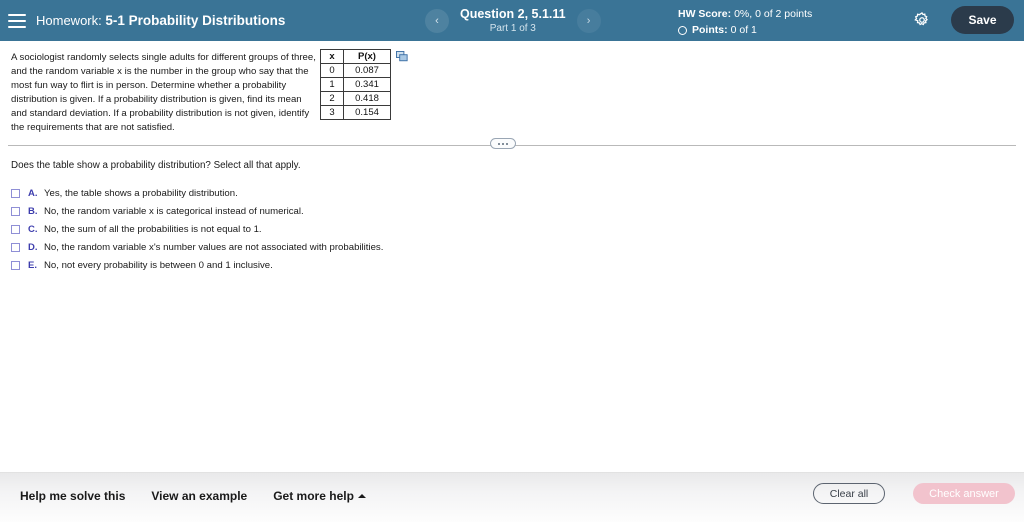  Describe the element at coordinates (313, 496) in the screenshot. I see `get-more-help-label: Get more help` at that location.